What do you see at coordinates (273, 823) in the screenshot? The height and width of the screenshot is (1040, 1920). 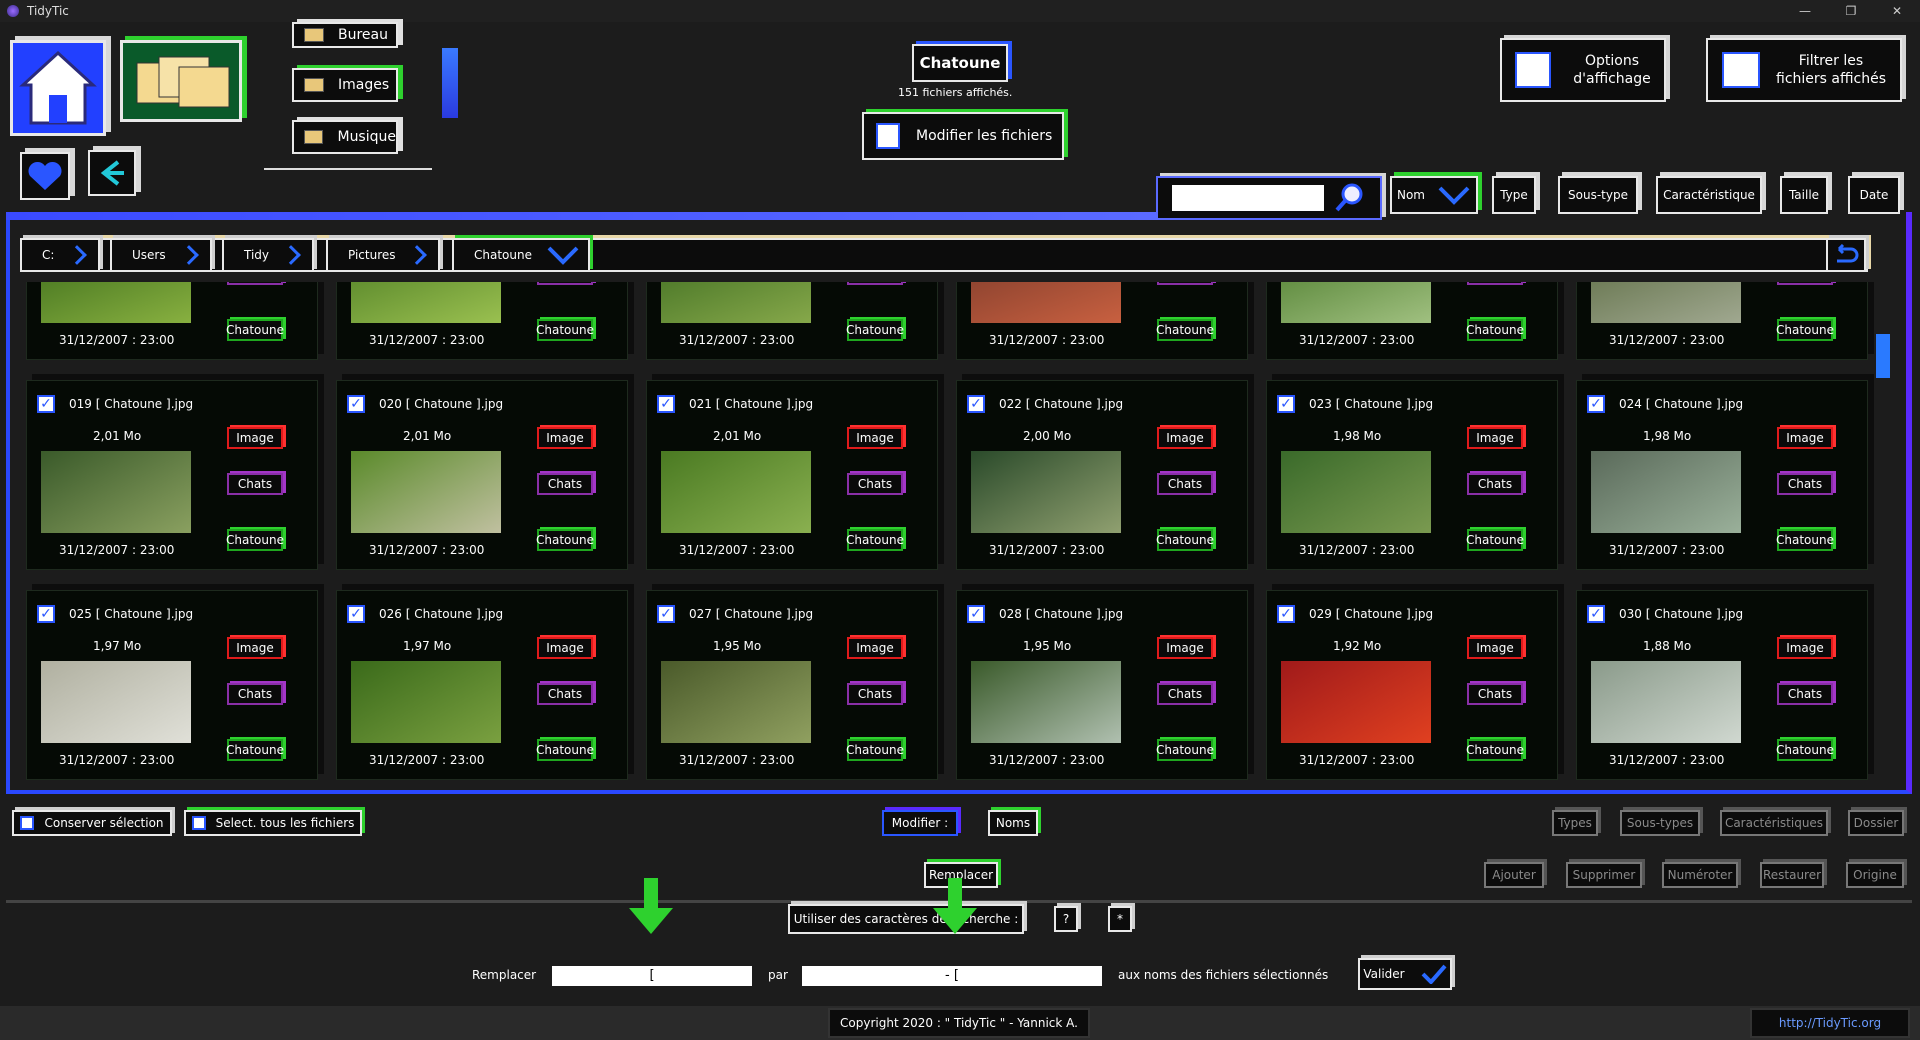 I see `select-all-button: Select. tous les fichiers` at bounding box center [273, 823].